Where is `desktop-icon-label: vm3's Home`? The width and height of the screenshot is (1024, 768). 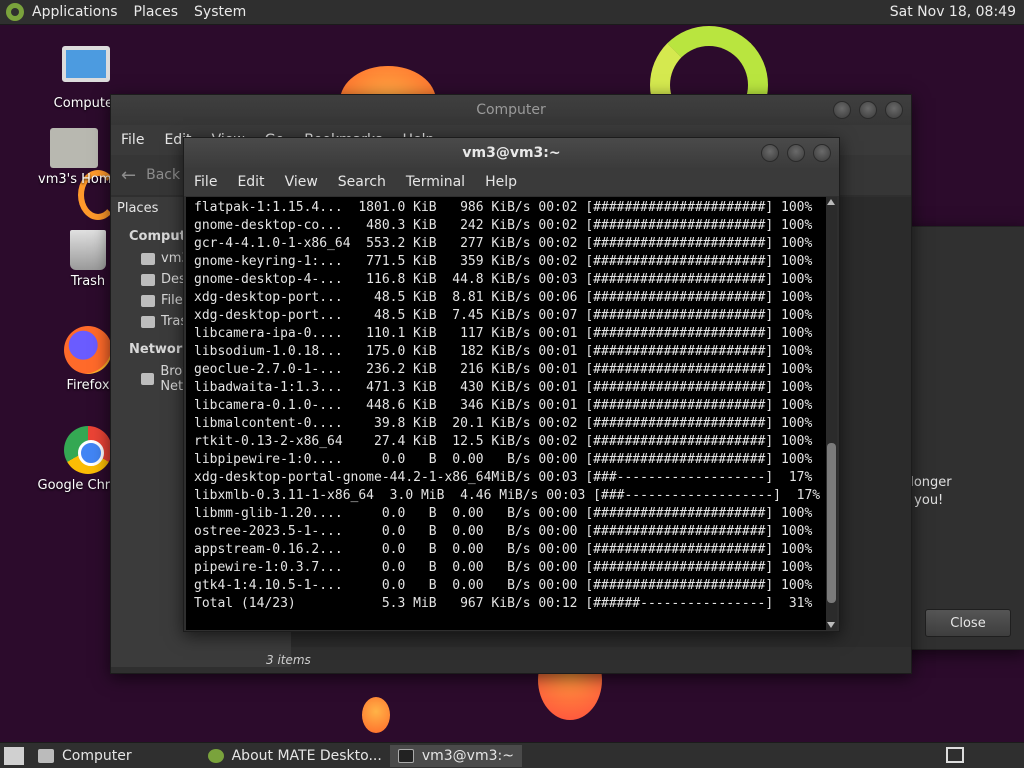
desktop-icon-label: vm3's Home is located at coordinates (74, 179).